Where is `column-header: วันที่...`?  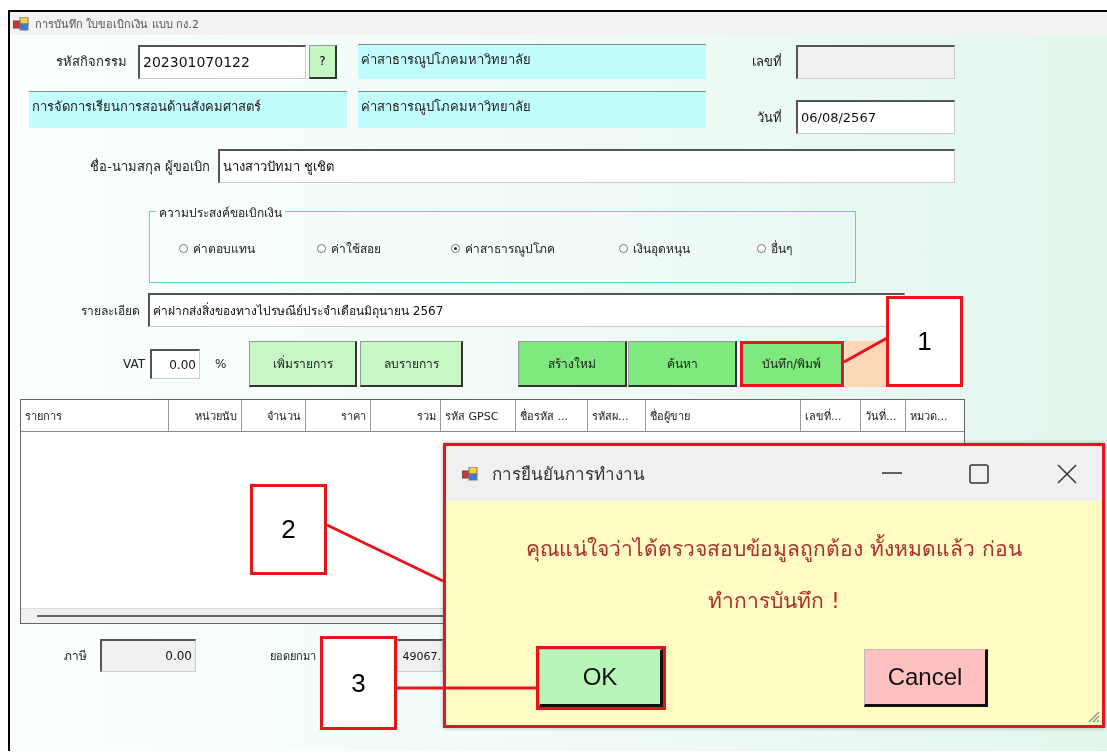
column-header: วันที่... is located at coordinates (883, 415).